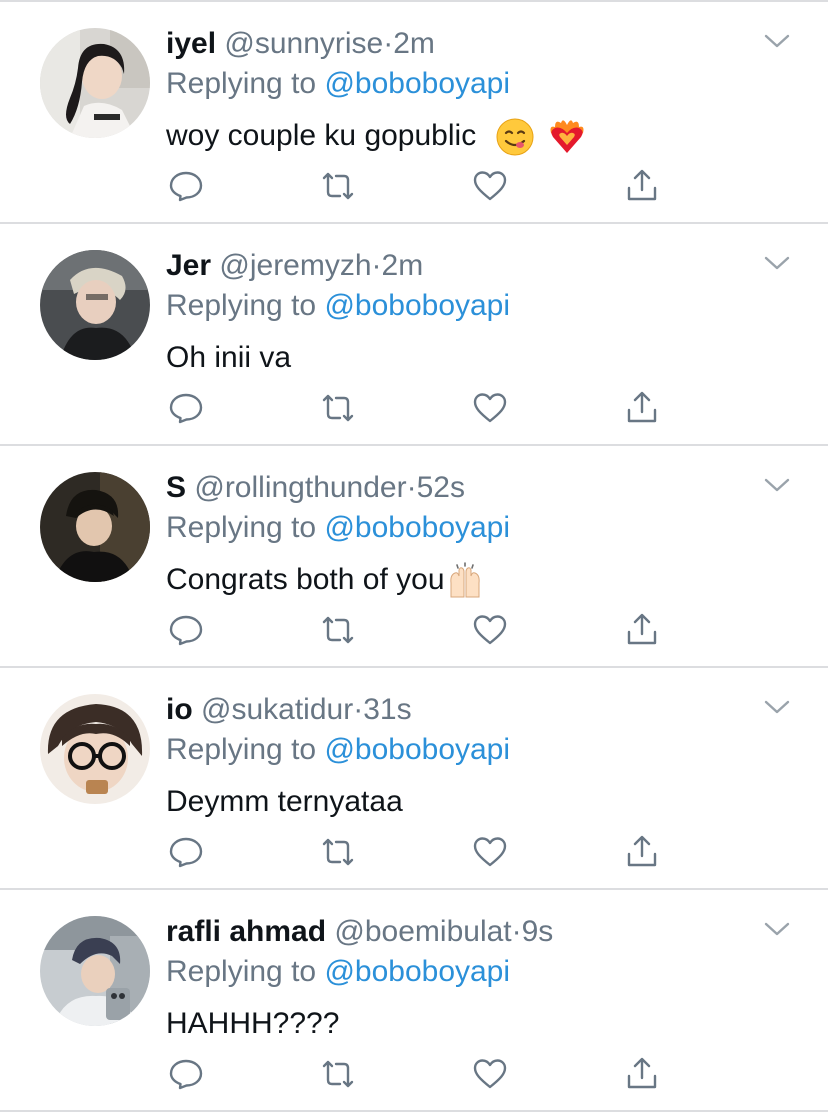 This screenshot has width=828, height=1112. I want to click on tweet-text-content: Deymm ternyataa, so click(284, 801).